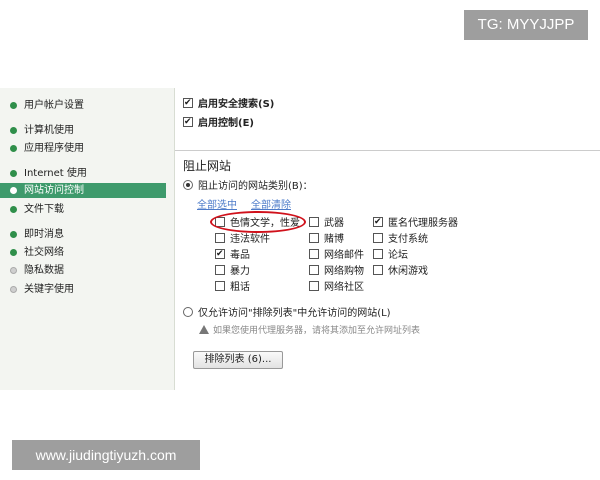 The height and width of the screenshot is (480, 600). I want to click on sidebar-item-user-account-settings: 用户帐户设置, so click(83, 105).